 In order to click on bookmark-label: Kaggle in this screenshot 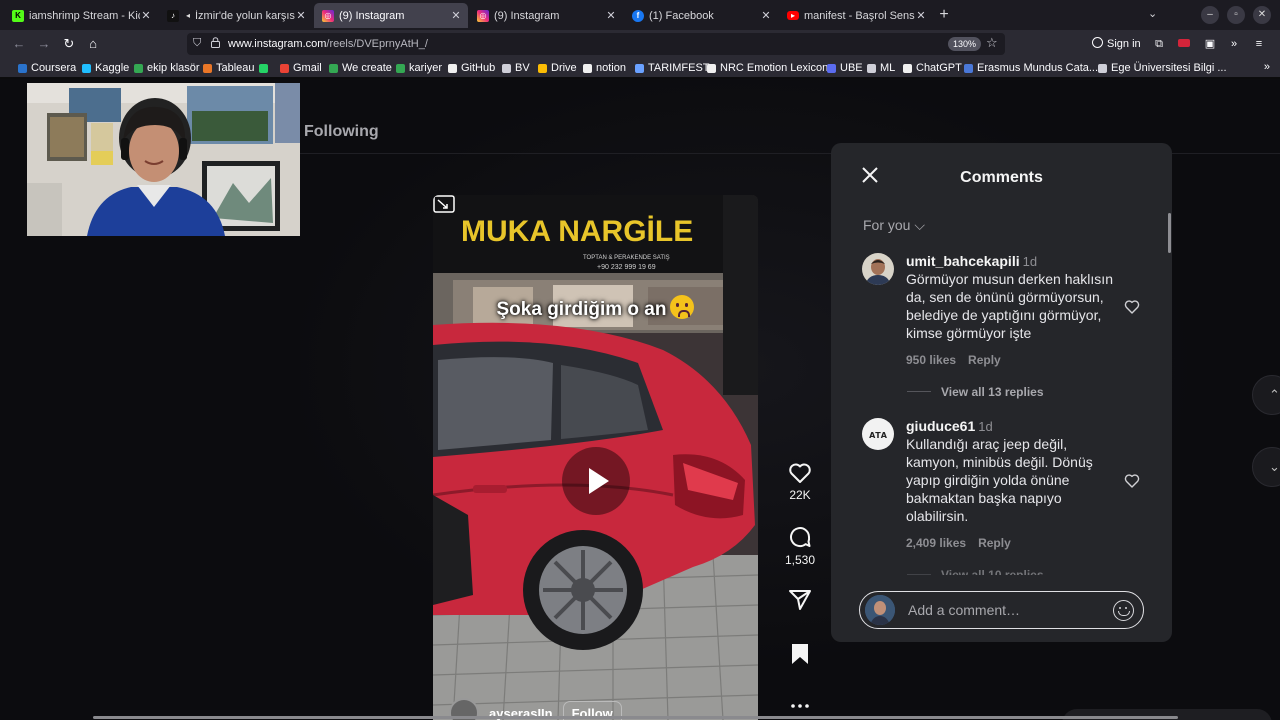, I will do `click(112, 68)`.